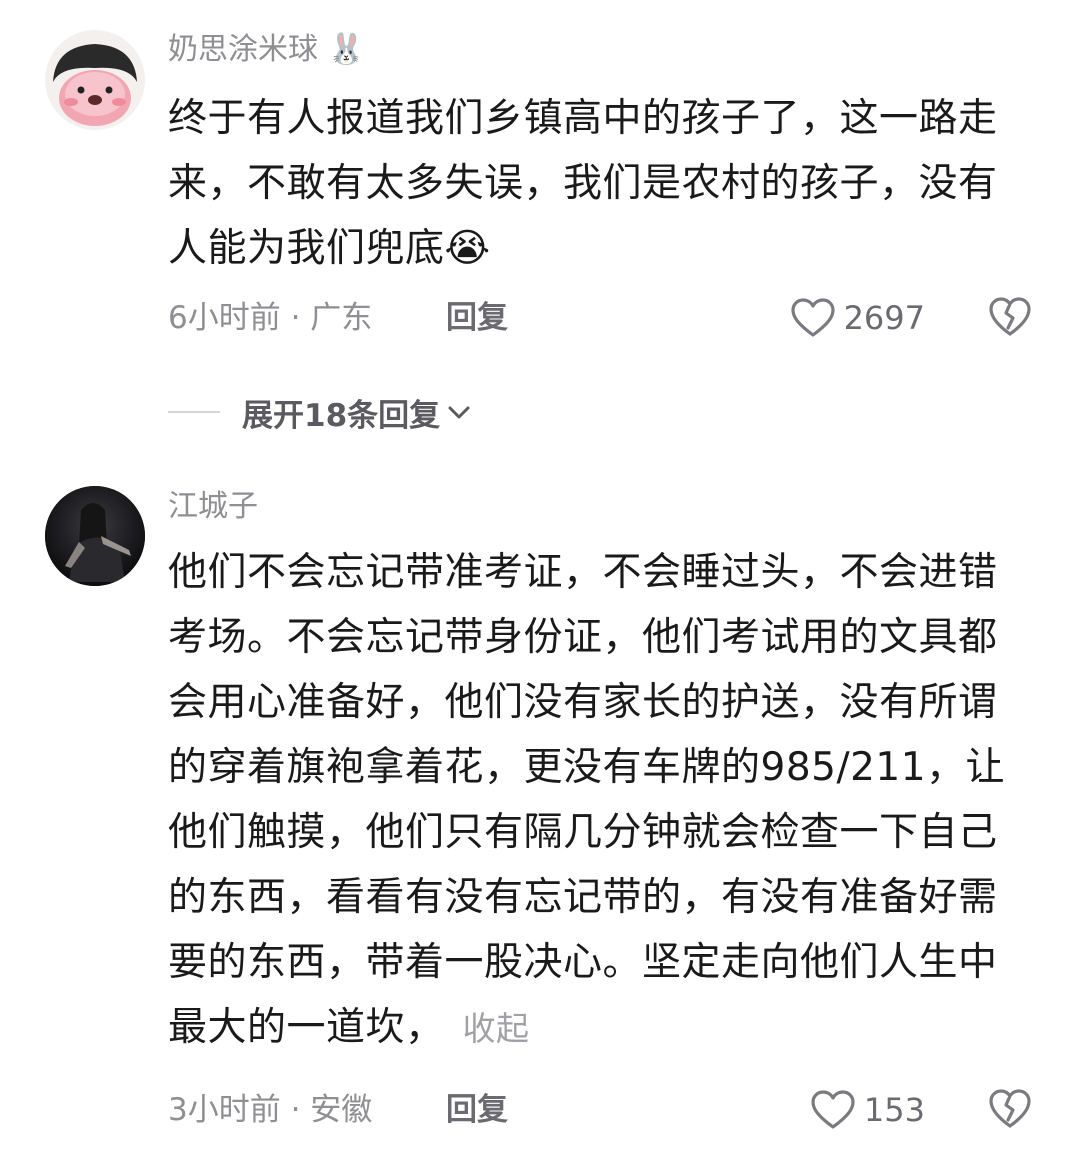  What do you see at coordinates (583, 183) in the screenshot?
I see `comment-line: 来，不敢有太多失误，我们是农村的孩子，没有` at bounding box center [583, 183].